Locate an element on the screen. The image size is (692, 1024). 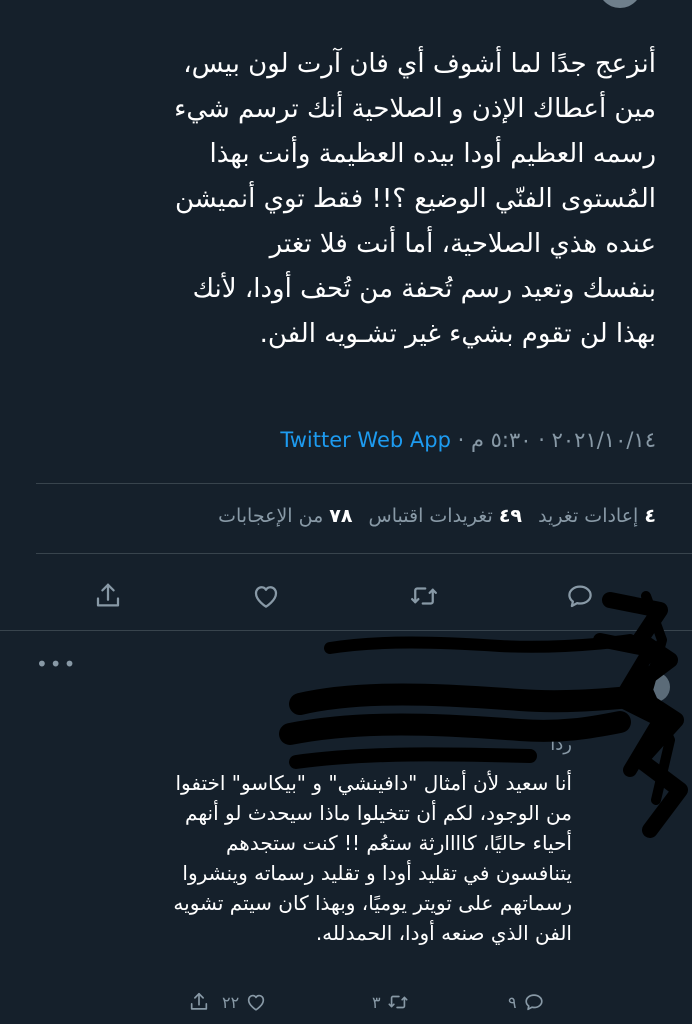
retweets-stat: ٤ إعادات تغريد is located at coordinates (597, 516).